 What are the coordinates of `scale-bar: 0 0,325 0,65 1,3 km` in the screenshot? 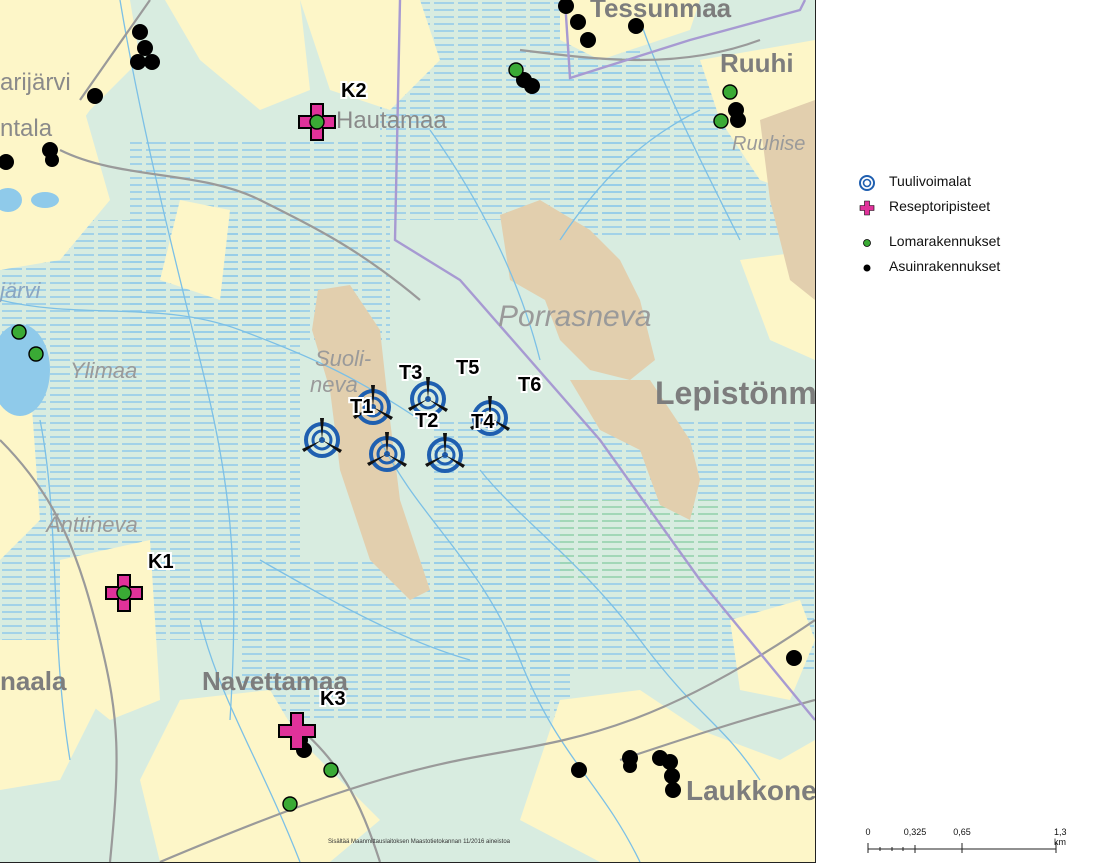 It's located at (973, 842).